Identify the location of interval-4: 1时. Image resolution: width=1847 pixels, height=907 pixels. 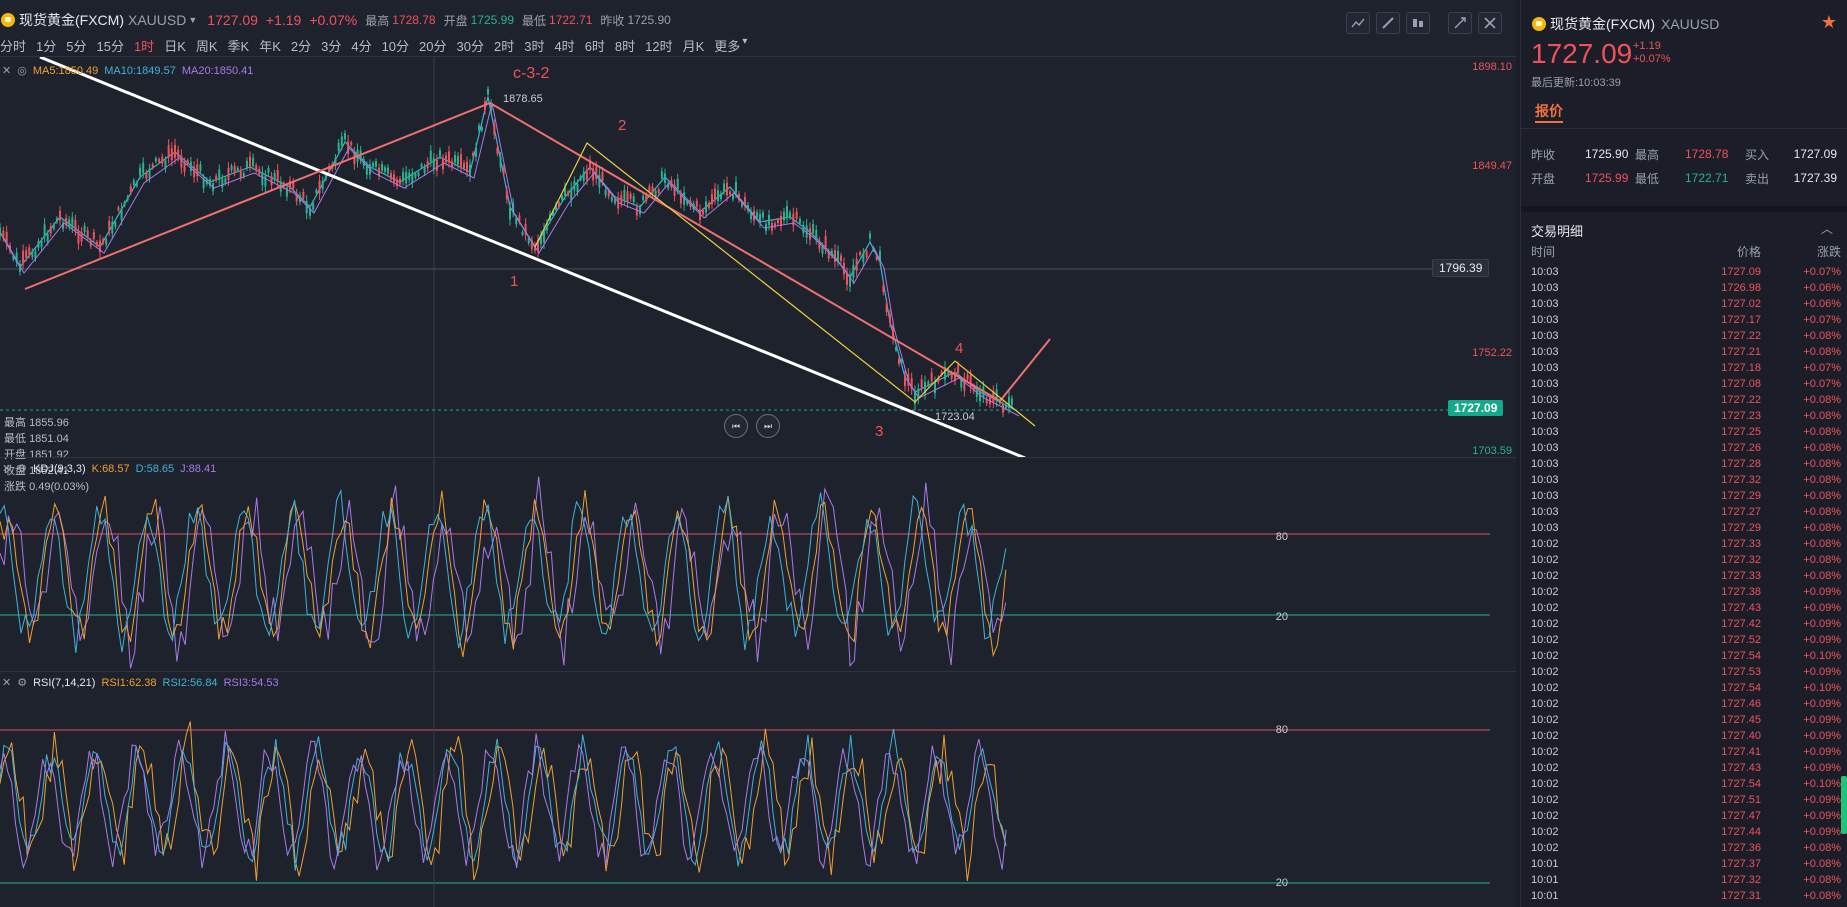
(144, 45).